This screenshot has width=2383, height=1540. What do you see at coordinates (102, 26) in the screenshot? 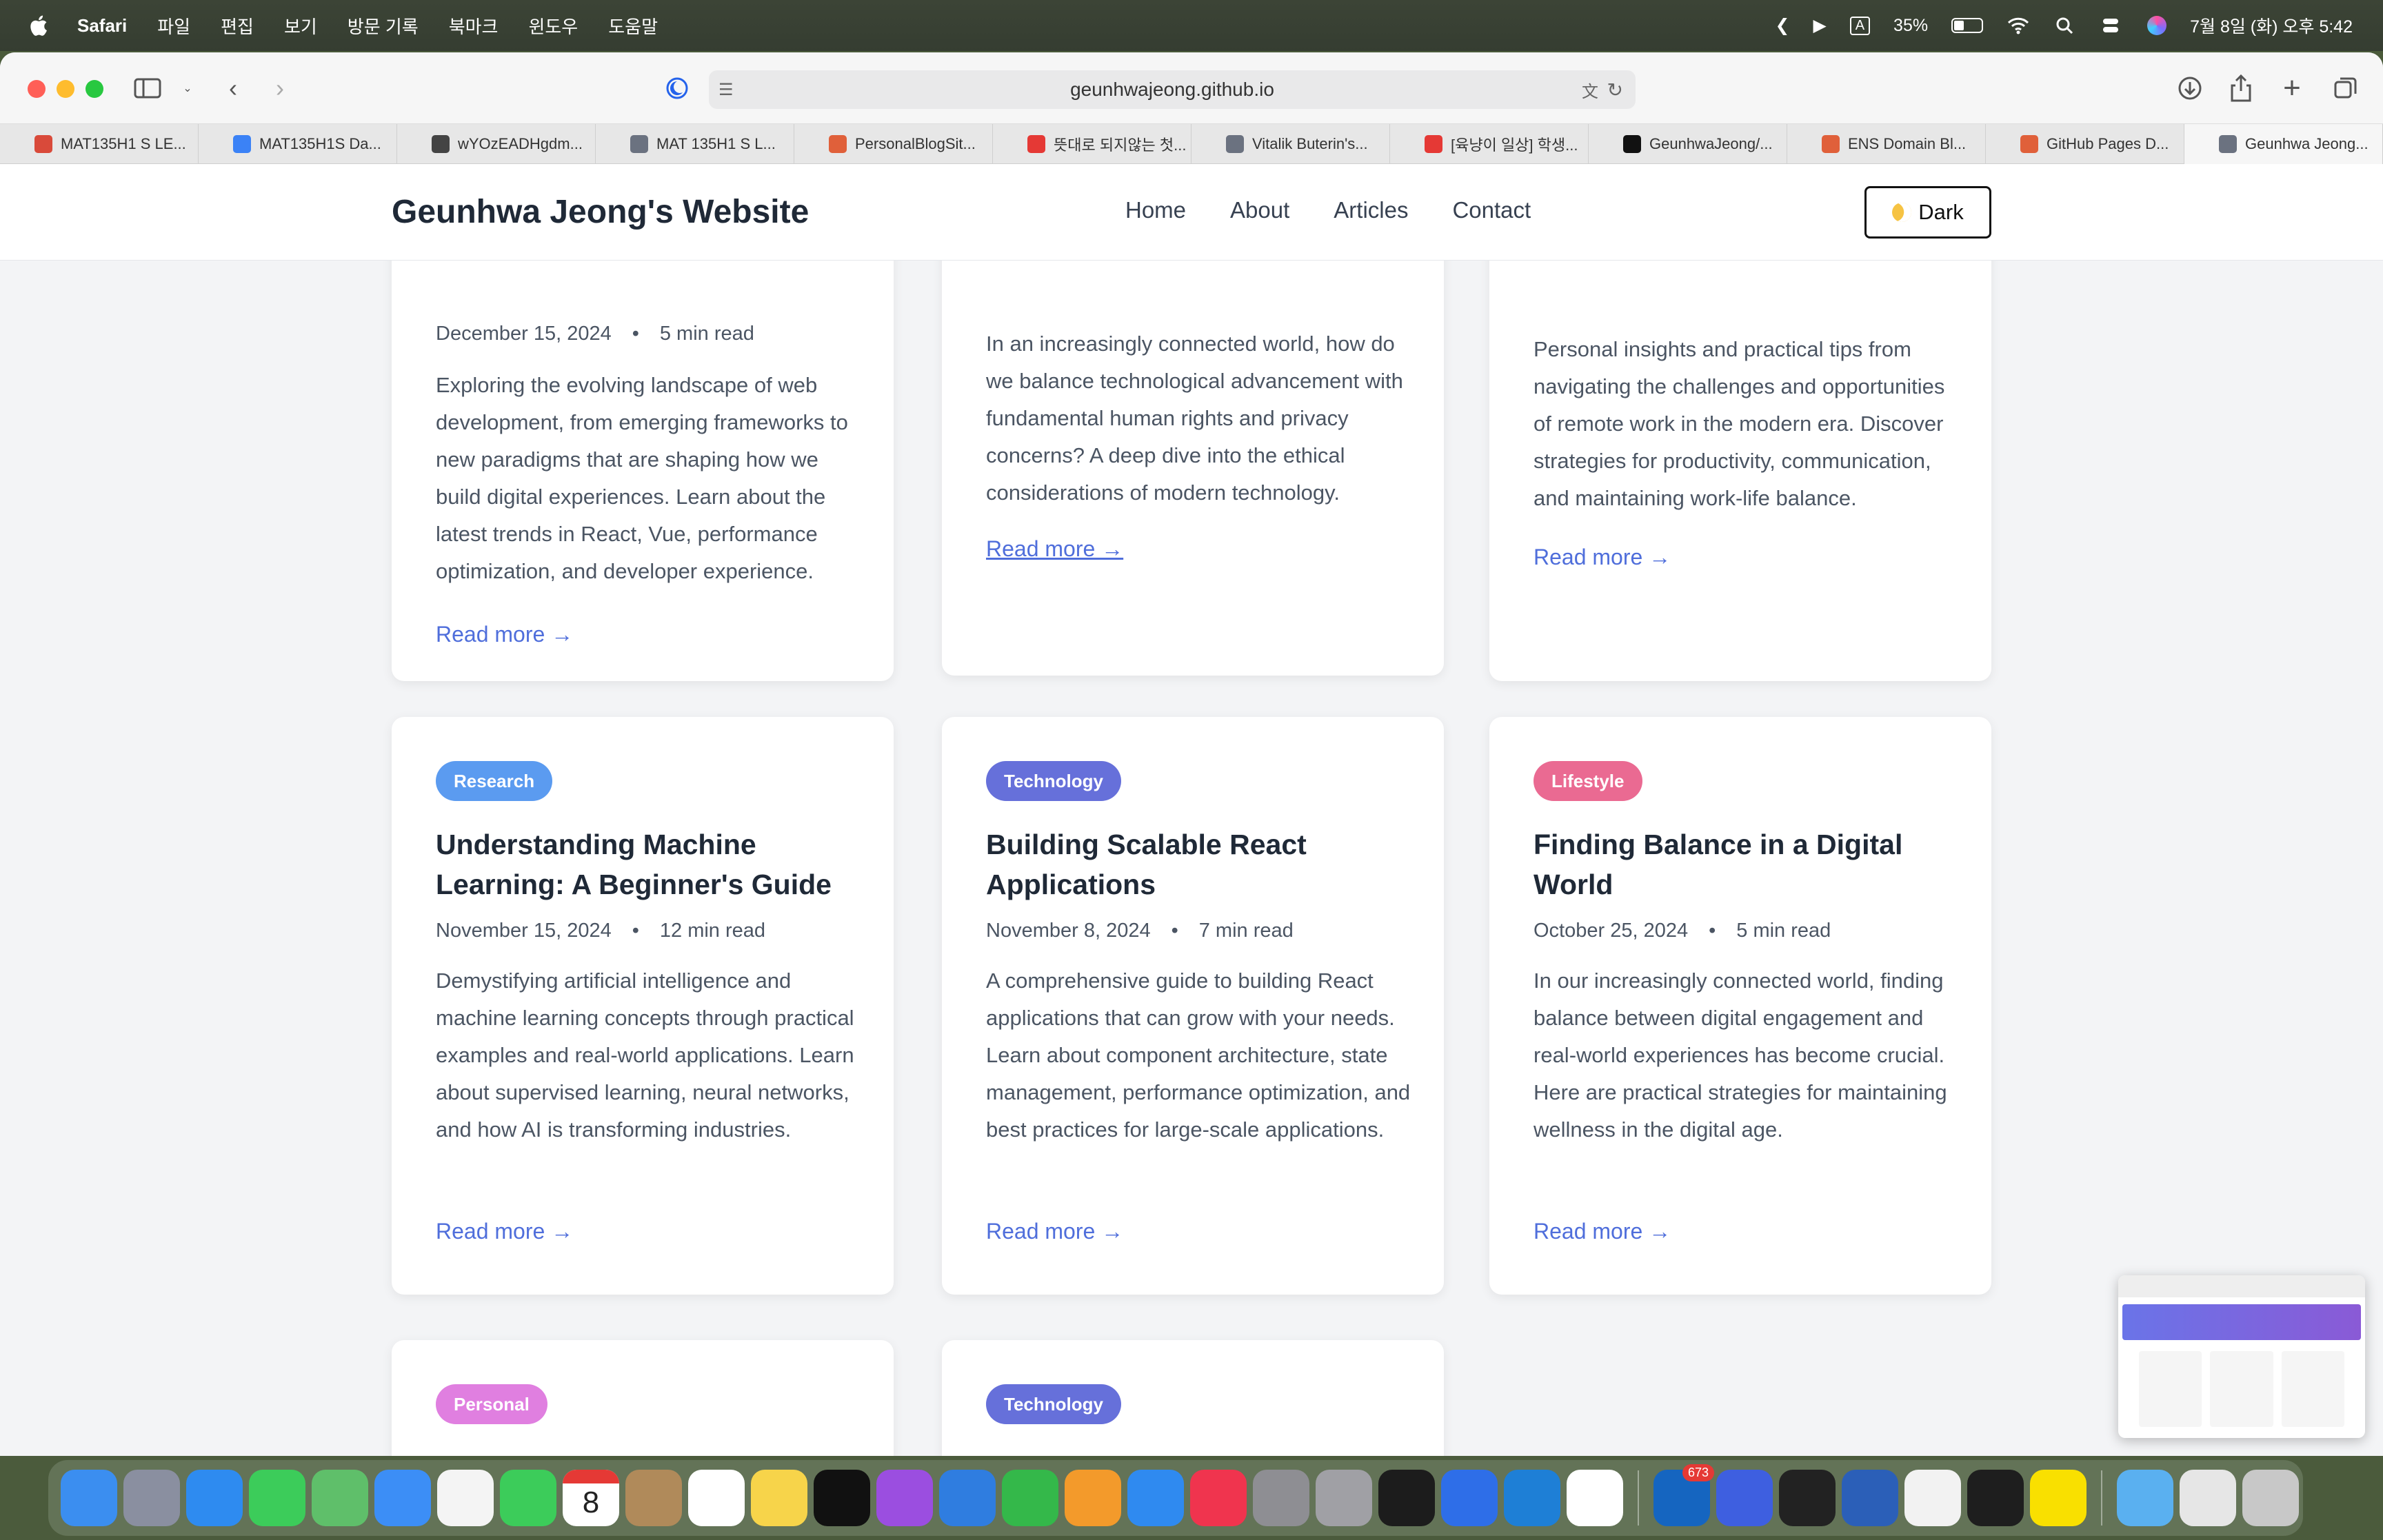
I see `menu-app-safari: Safari` at bounding box center [102, 26].